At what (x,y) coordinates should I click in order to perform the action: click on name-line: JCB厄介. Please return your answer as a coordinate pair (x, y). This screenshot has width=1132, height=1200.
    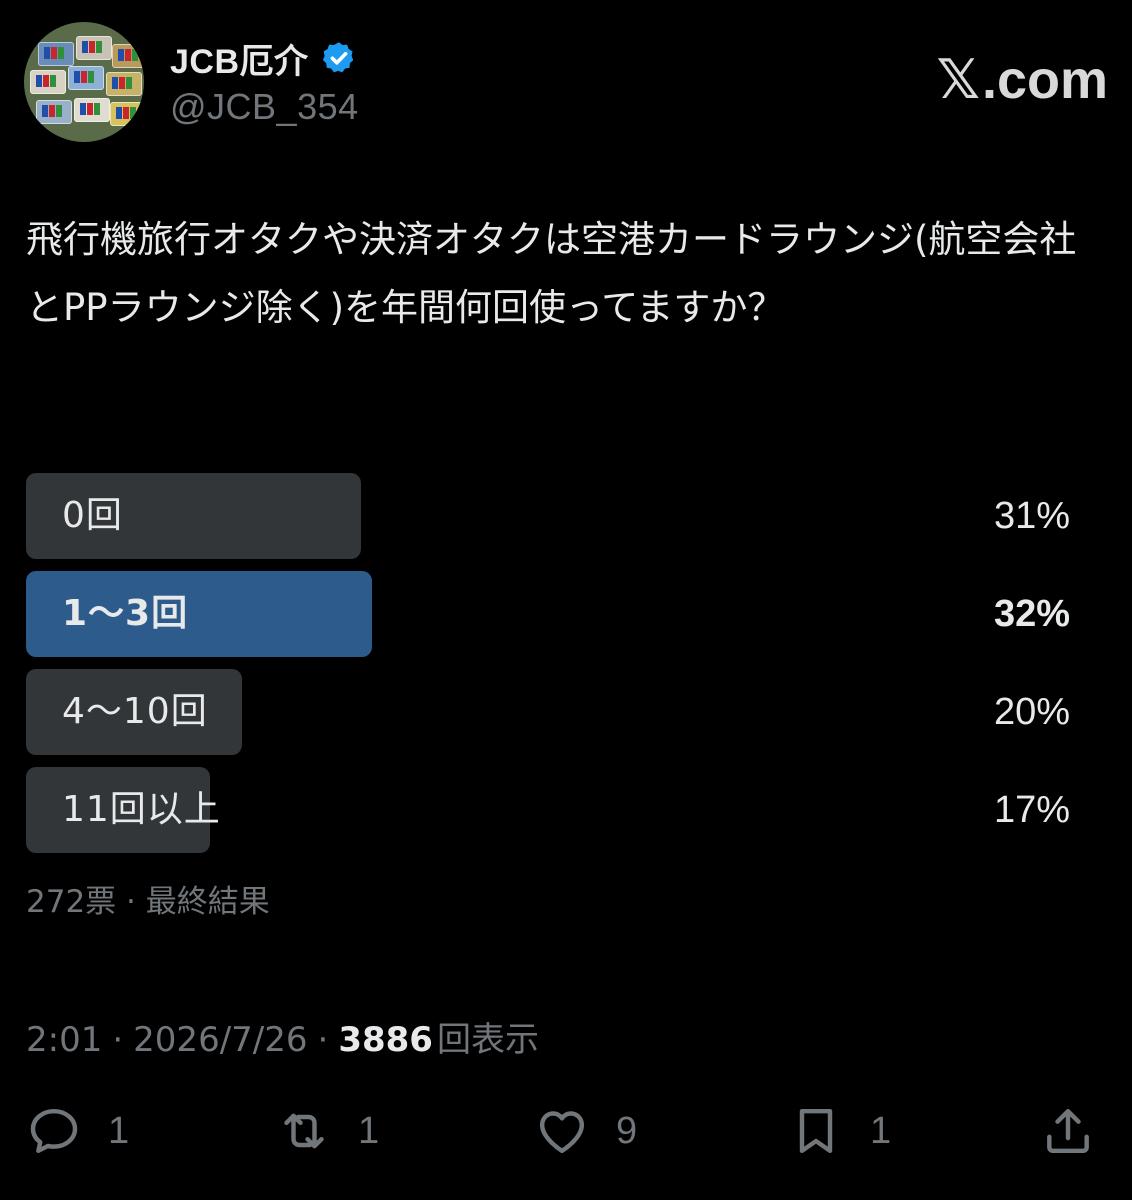
    Looking at the image, I should click on (263, 58).